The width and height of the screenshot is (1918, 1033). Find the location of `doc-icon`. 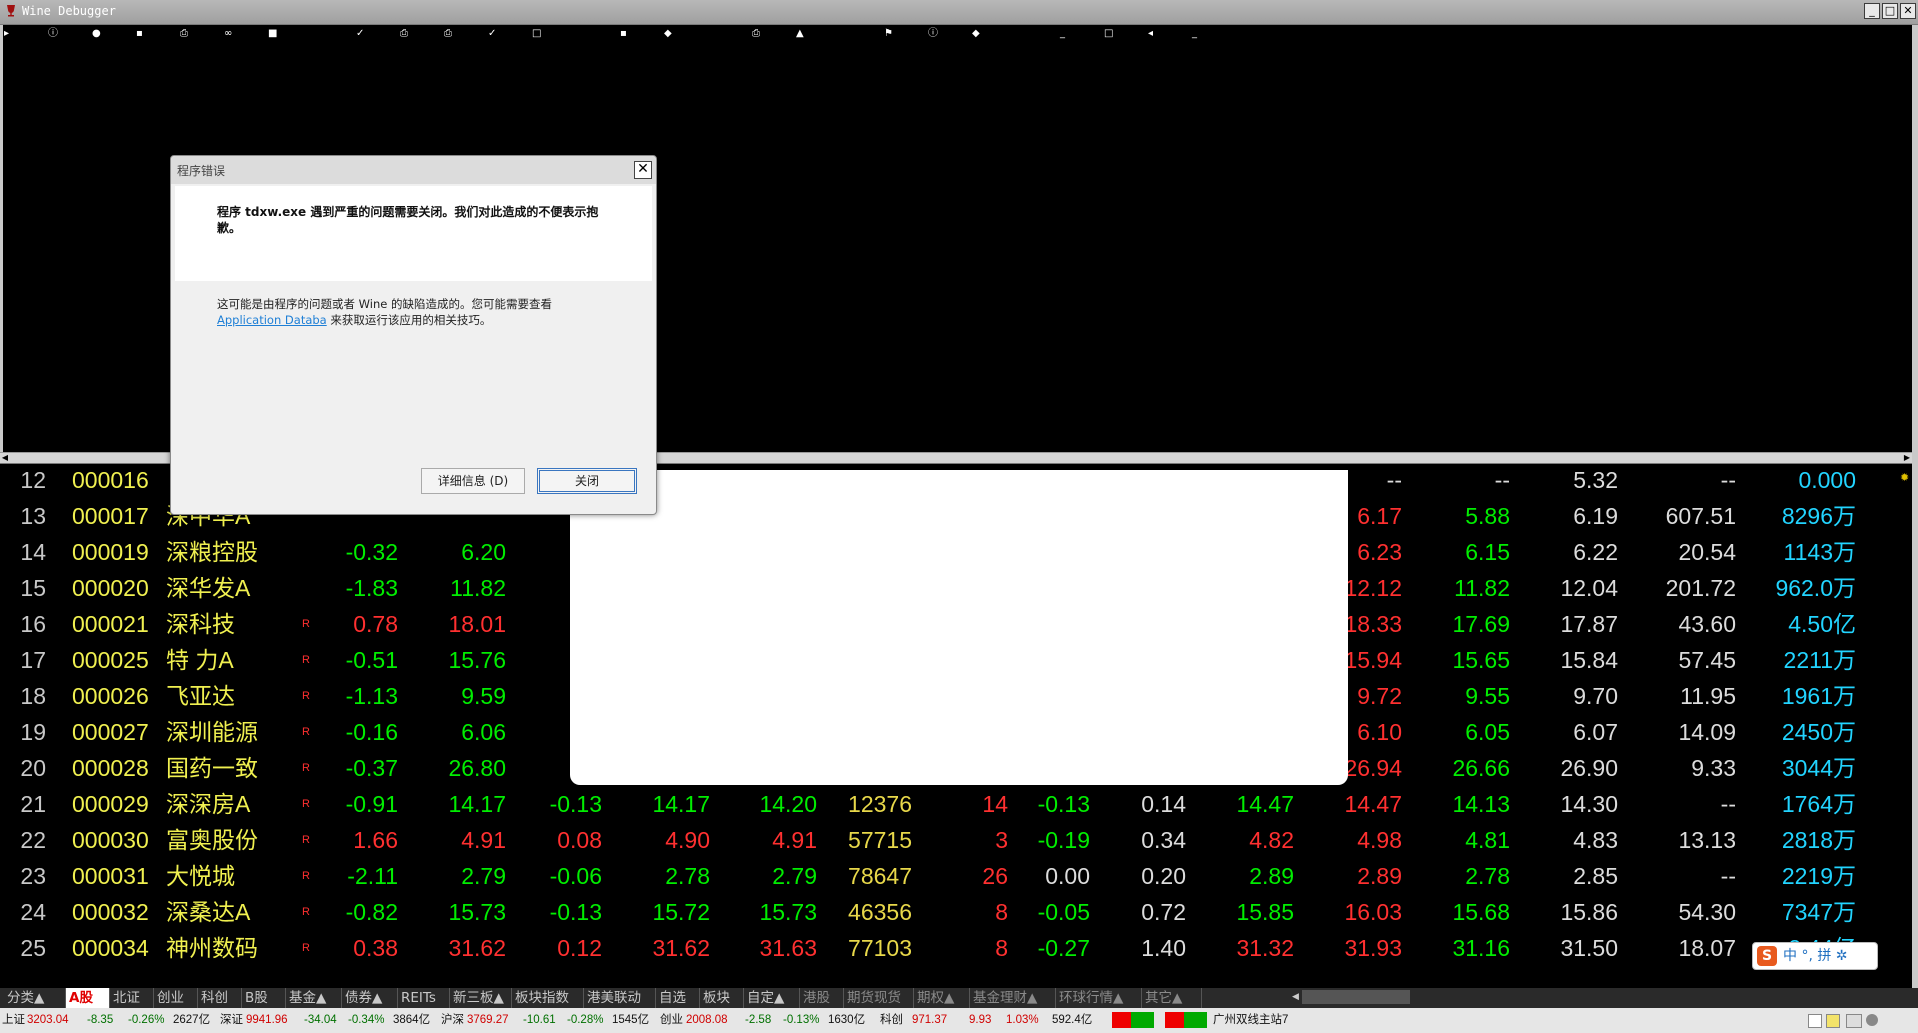

doc-icon is located at coordinates (1815, 1021).